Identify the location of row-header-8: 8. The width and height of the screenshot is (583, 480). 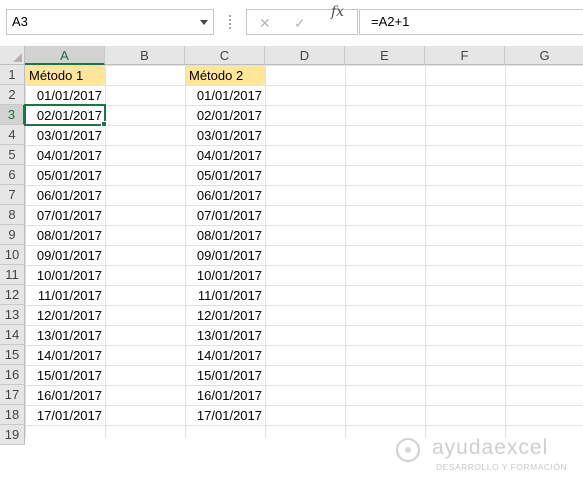
(12, 215).